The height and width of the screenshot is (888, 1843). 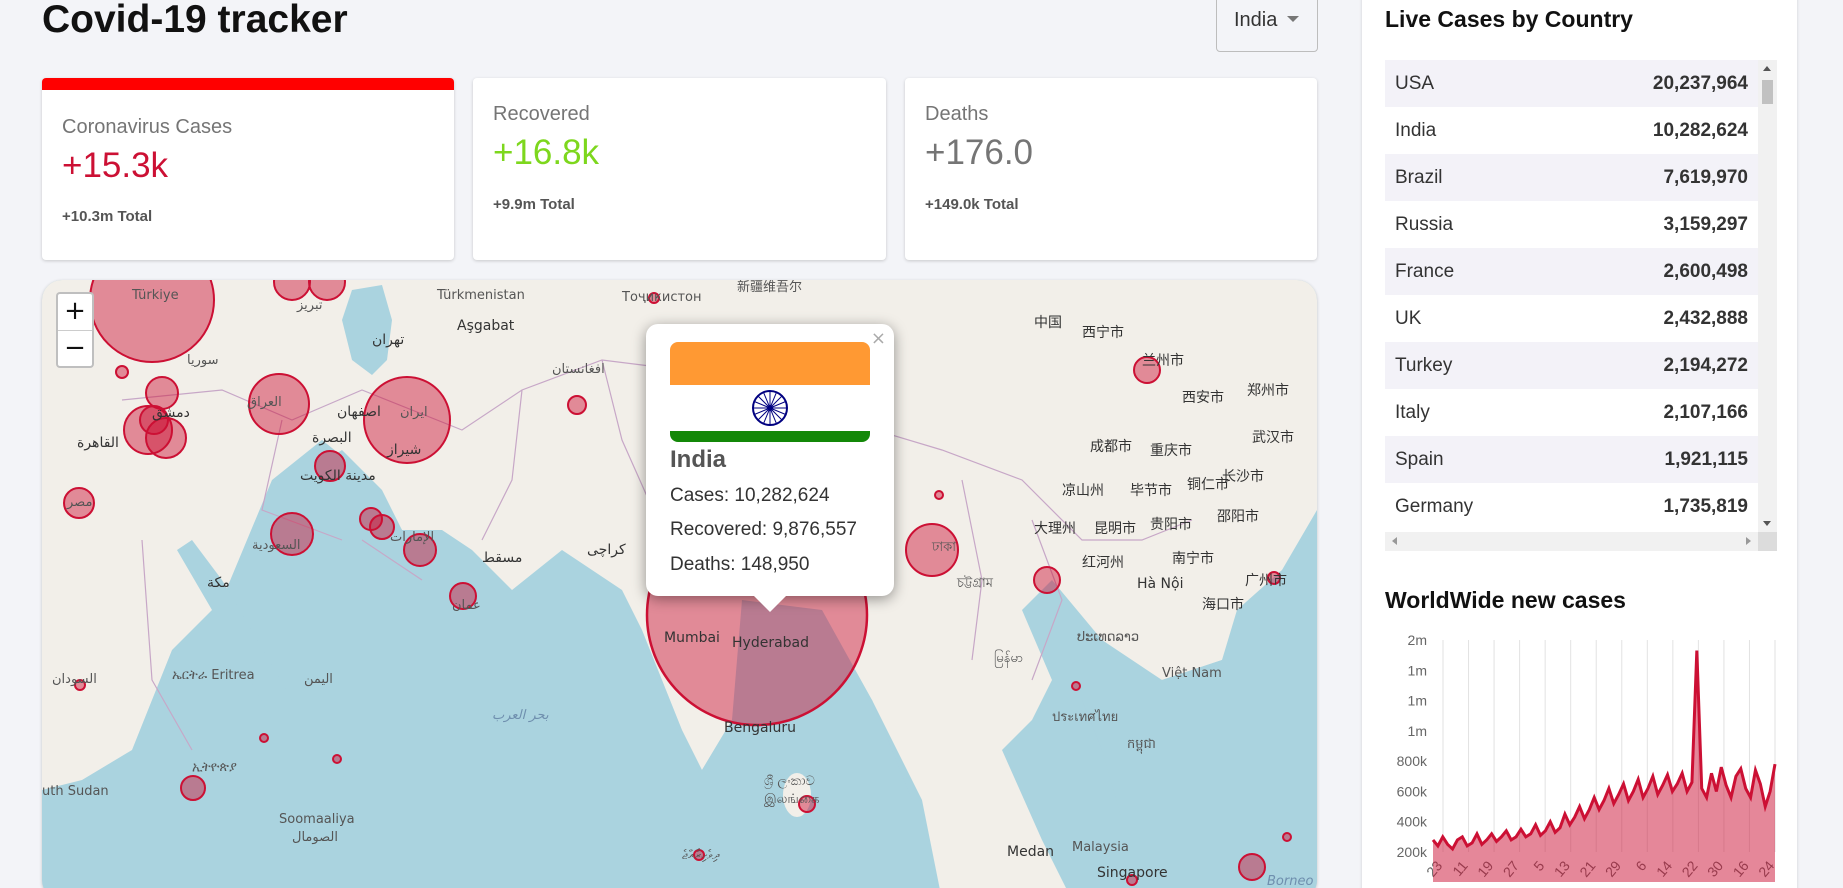 What do you see at coordinates (750, 495) in the screenshot?
I see `popup-cases: Cases: 10,282,624` at bounding box center [750, 495].